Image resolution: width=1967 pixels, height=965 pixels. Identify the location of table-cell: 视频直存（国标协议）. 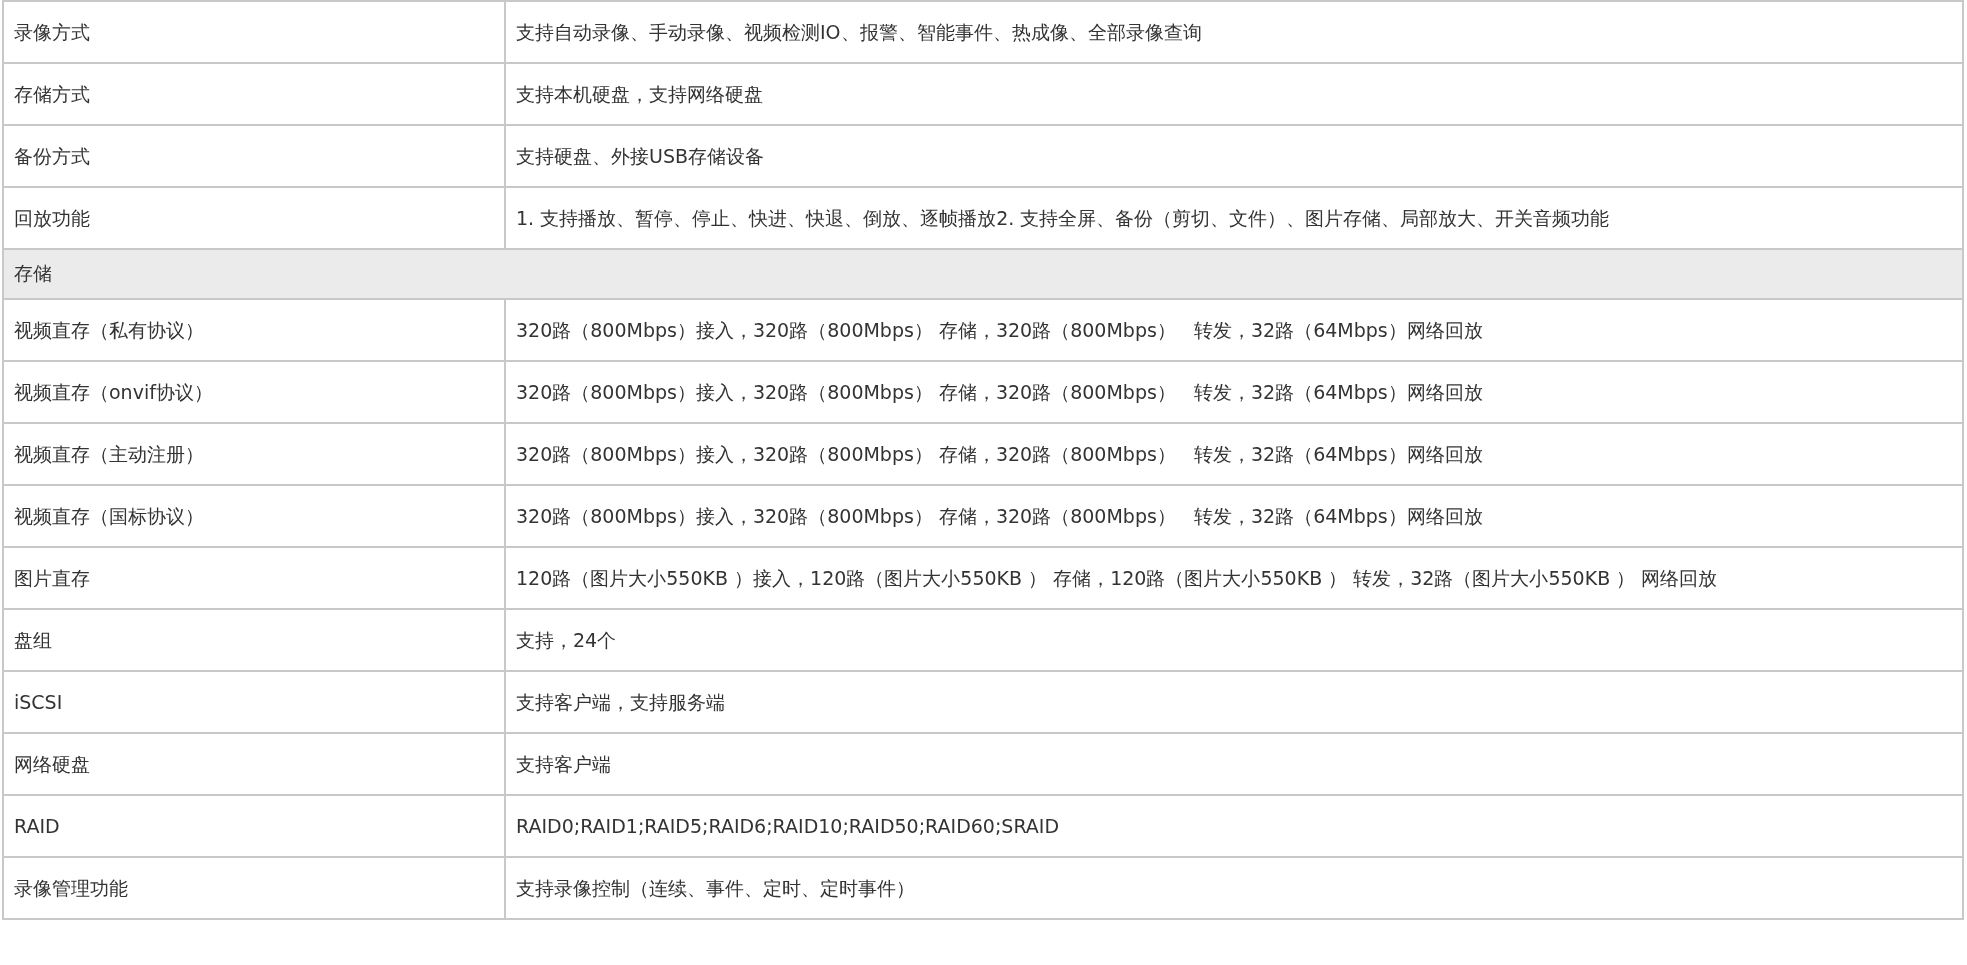
(254, 515).